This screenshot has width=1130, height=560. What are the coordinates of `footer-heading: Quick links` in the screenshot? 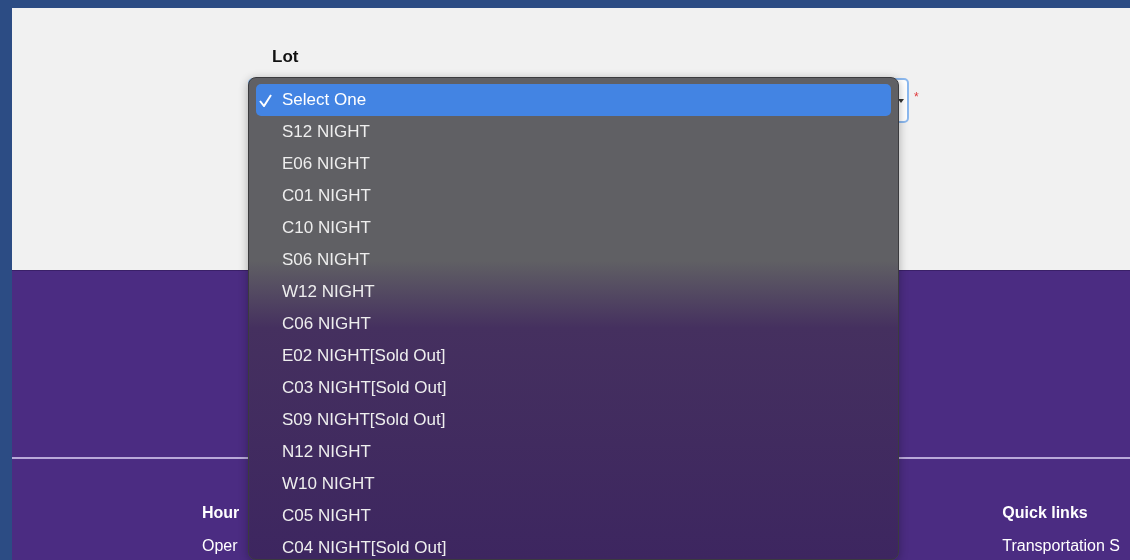 It's located at (1045, 513).